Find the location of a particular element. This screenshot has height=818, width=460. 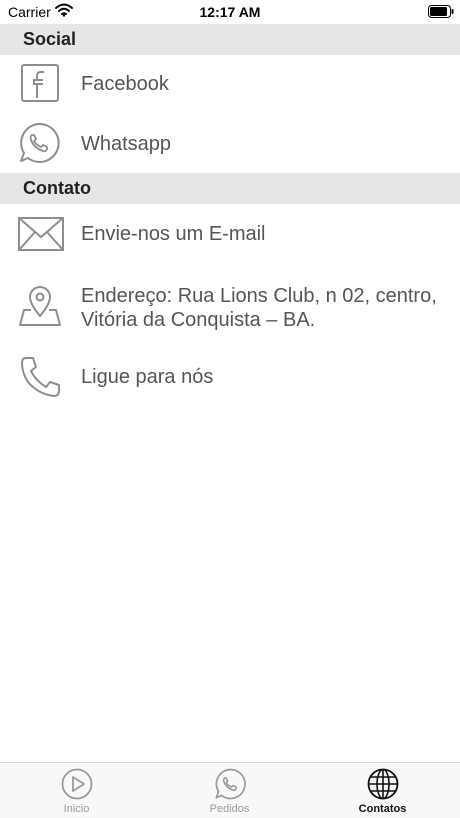

contact-item-label: Endereço: Rua Lions Club, n 02, centro, is located at coordinates (259, 296).